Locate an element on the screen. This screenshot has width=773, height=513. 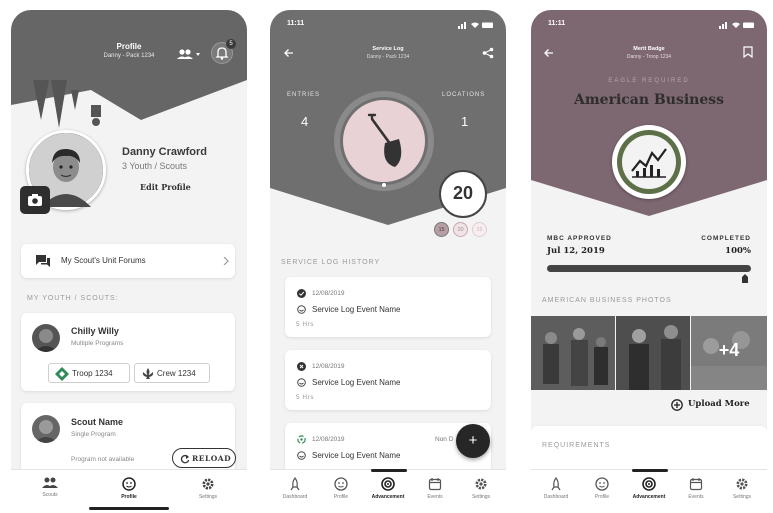
edit-profile-link: Edit Profile is located at coordinates (165, 187).